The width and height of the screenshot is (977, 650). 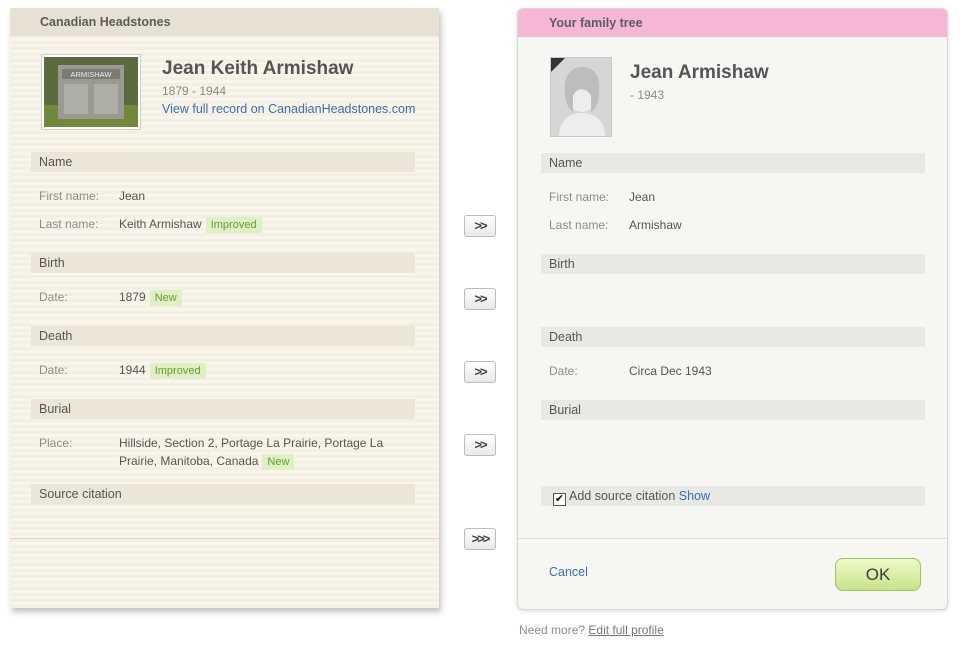 What do you see at coordinates (194, 91) in the screenshot?
I see `source-person-dates: 1879 - 1944` at bounding box center [194, 91].